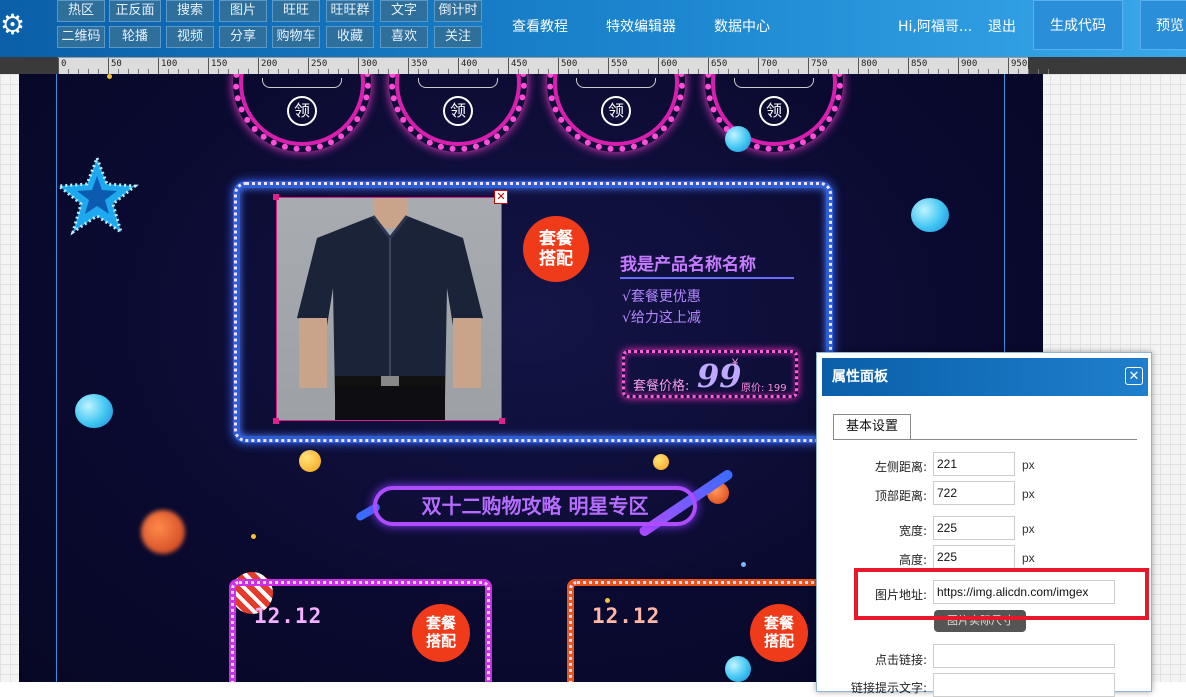 The height and width of the screenshot is (697, 1186). Describe the element at coordinates (163, 532) in the screenshot. I see `orb-decoration` at that location.